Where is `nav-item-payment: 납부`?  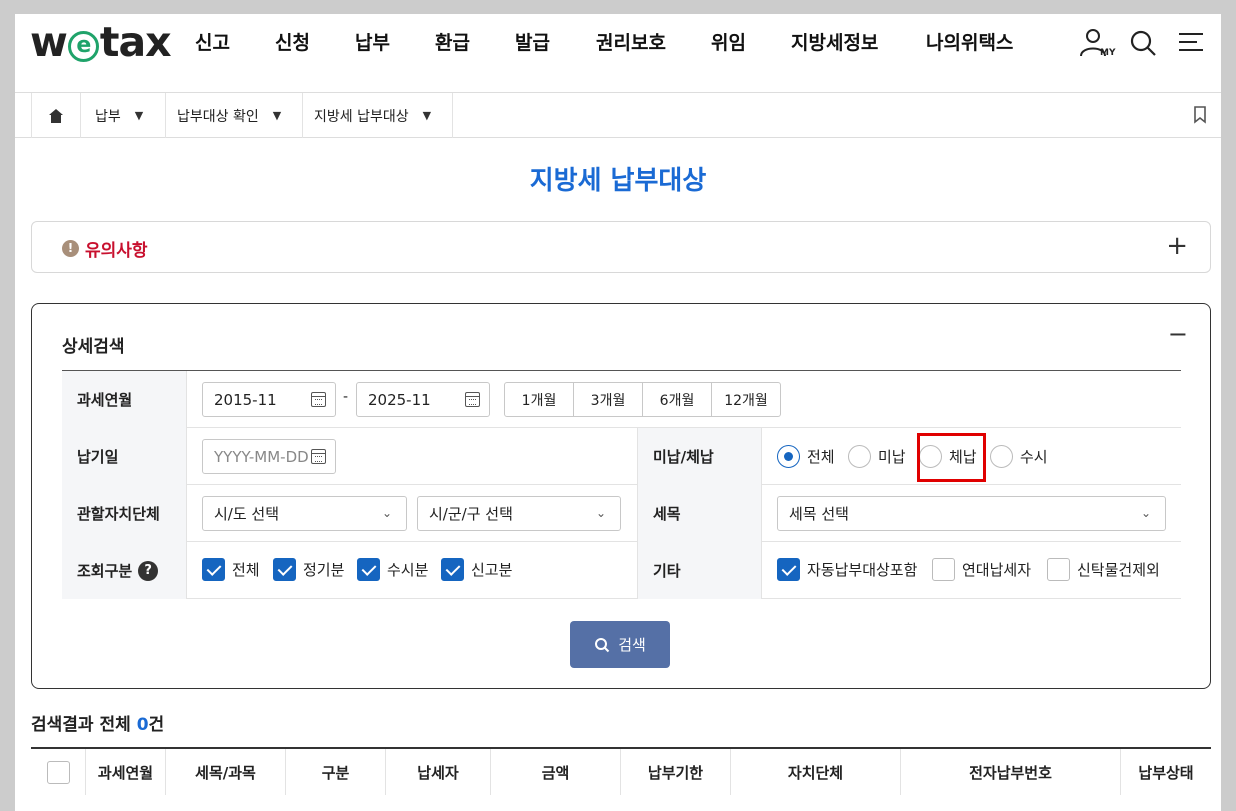
nav-item-payment: 납부 is located at coordinates (385, 41).